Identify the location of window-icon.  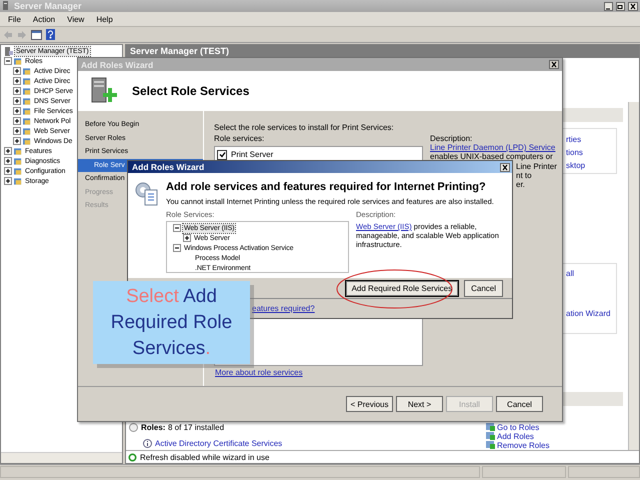
(36, 35).